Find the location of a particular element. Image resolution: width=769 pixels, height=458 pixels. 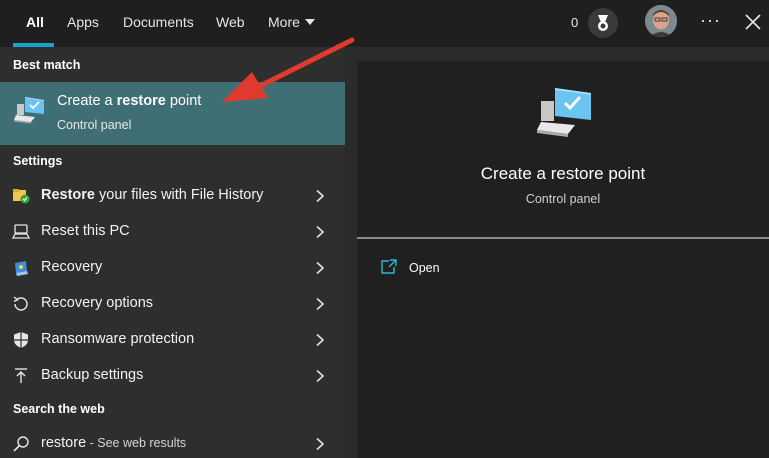

web-search-result: restore - See web results is located at coordinates (172, 442).